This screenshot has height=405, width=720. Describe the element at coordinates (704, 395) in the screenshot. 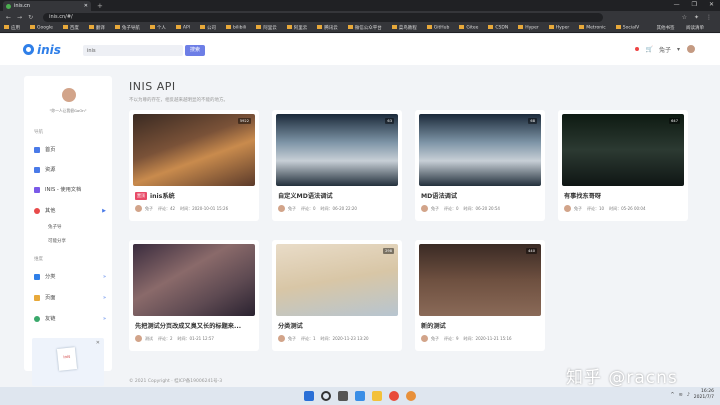

I see `clock: 16:26 2021/7/7` at that location.